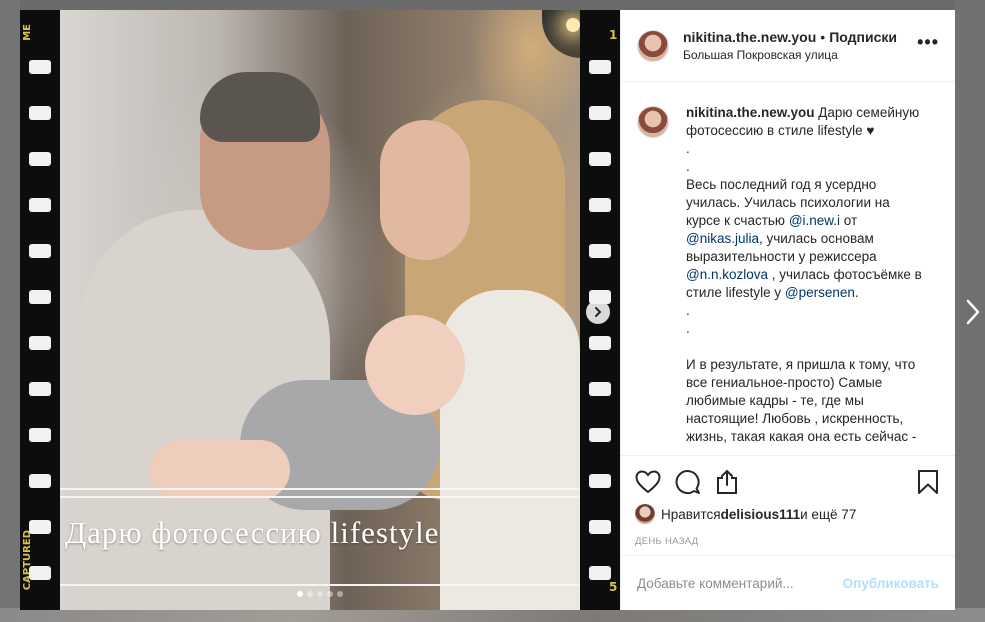 Image resolution: width=985 pixels, height=622 pixels. I want to click on man-hair, so click(260, 107).